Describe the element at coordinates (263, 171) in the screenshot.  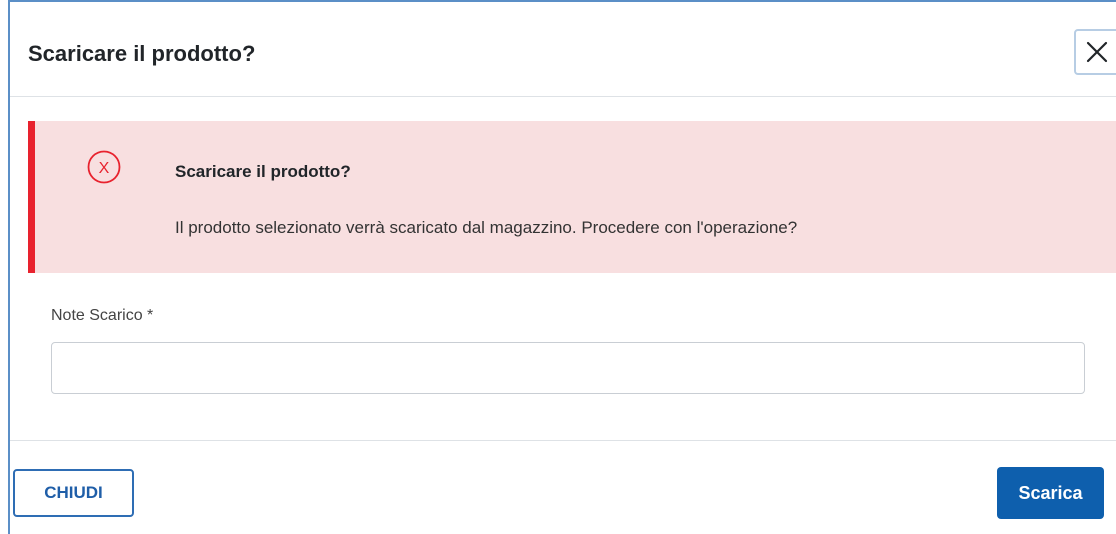
I see `alert-title: Scaricare il prodotto?` at that location.